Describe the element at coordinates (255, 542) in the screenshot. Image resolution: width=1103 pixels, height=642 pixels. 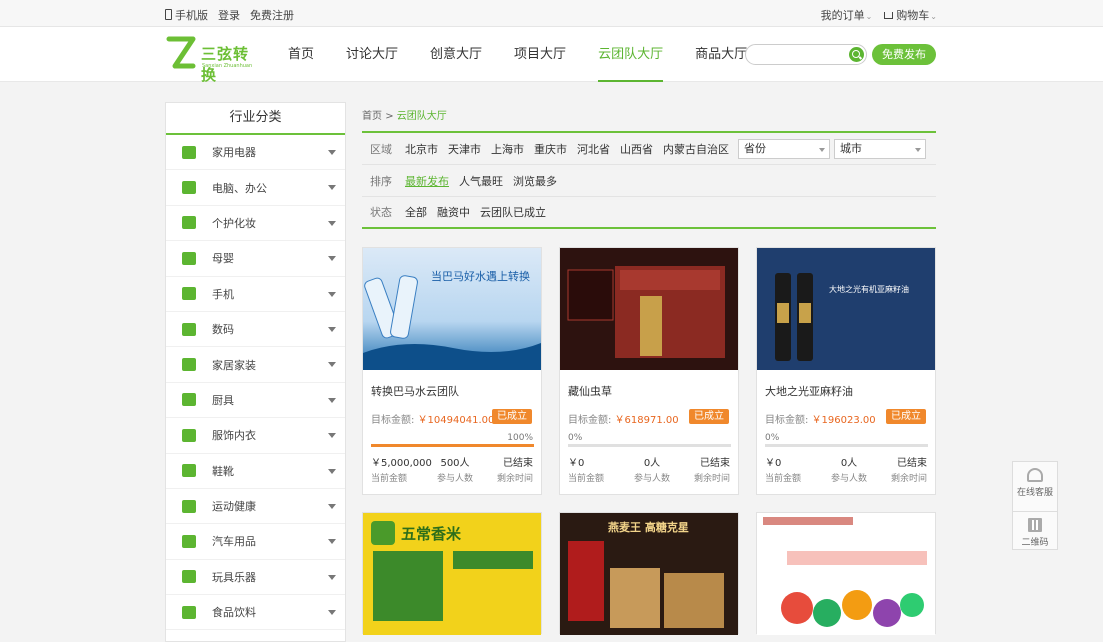
I see `category-item: 汽车用品` at that location.